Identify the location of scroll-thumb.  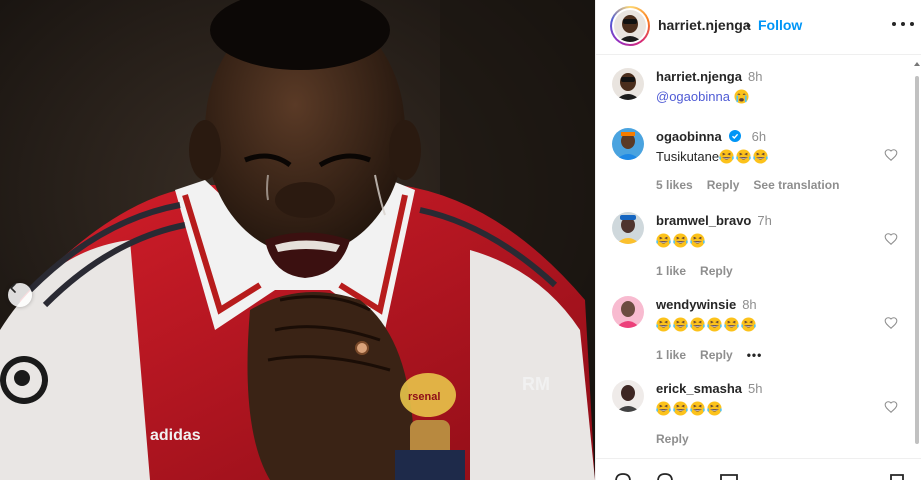
(917, 260).